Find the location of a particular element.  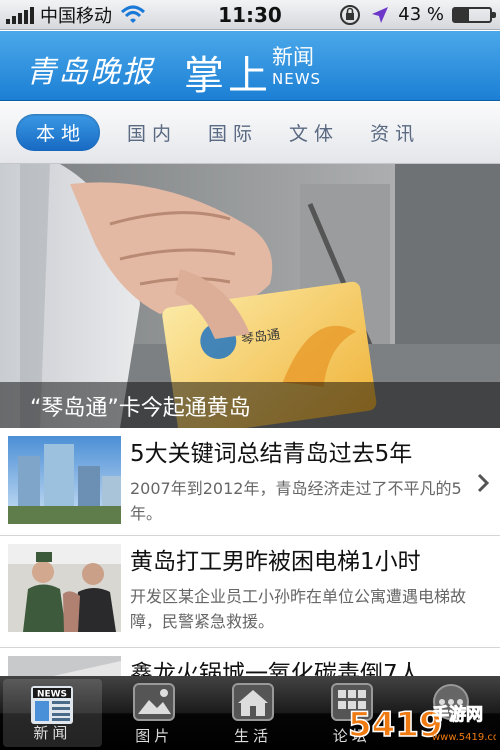

news-thumbnail-rescue is located at coordinates (64, 588).